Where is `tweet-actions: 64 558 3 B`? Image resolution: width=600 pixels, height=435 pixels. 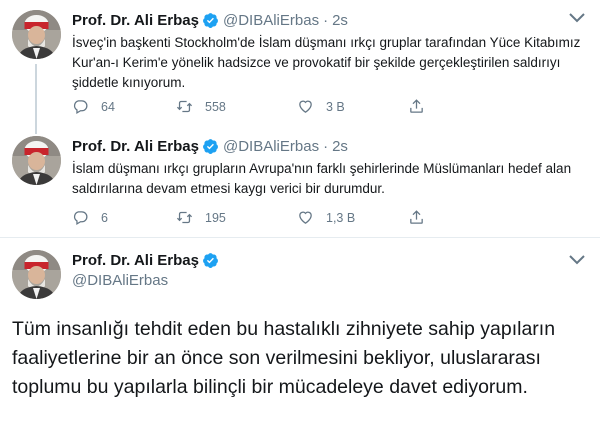 tweet-actions: 64 558 3 B is located at coordinates (307, 107).